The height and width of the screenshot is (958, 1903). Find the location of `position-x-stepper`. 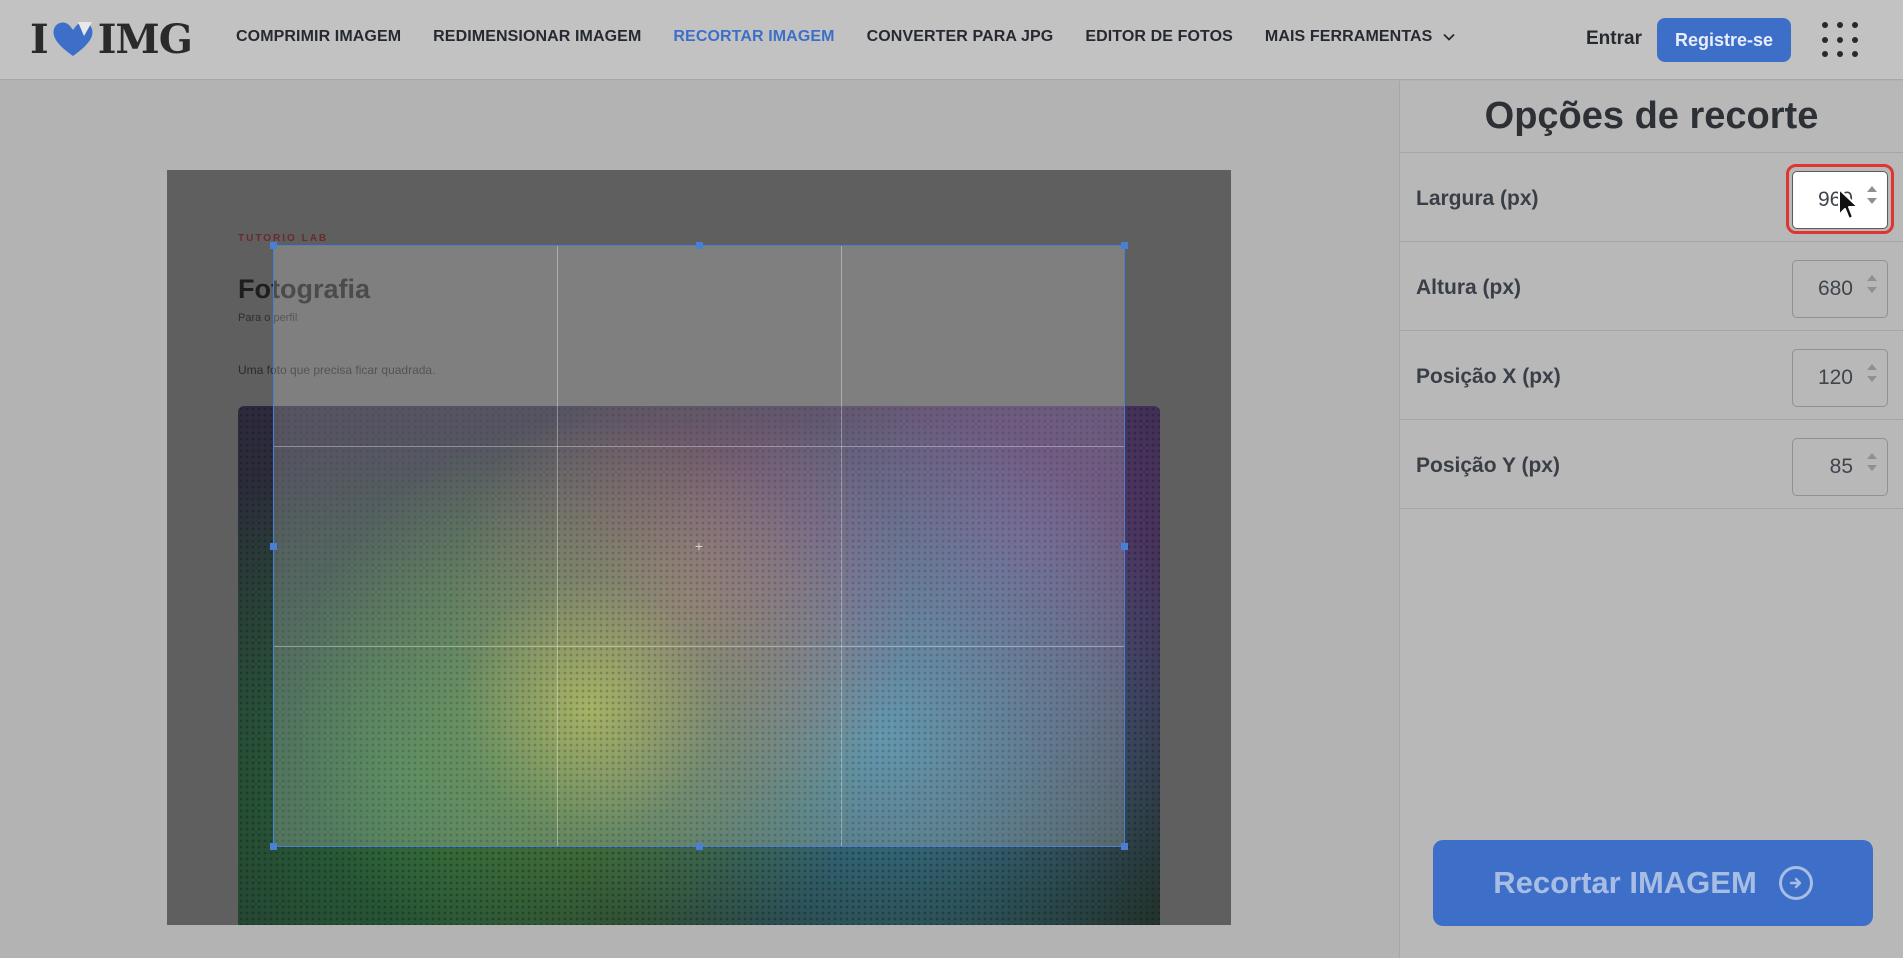

position-x-stepper is located at coordinates (1872, 373).